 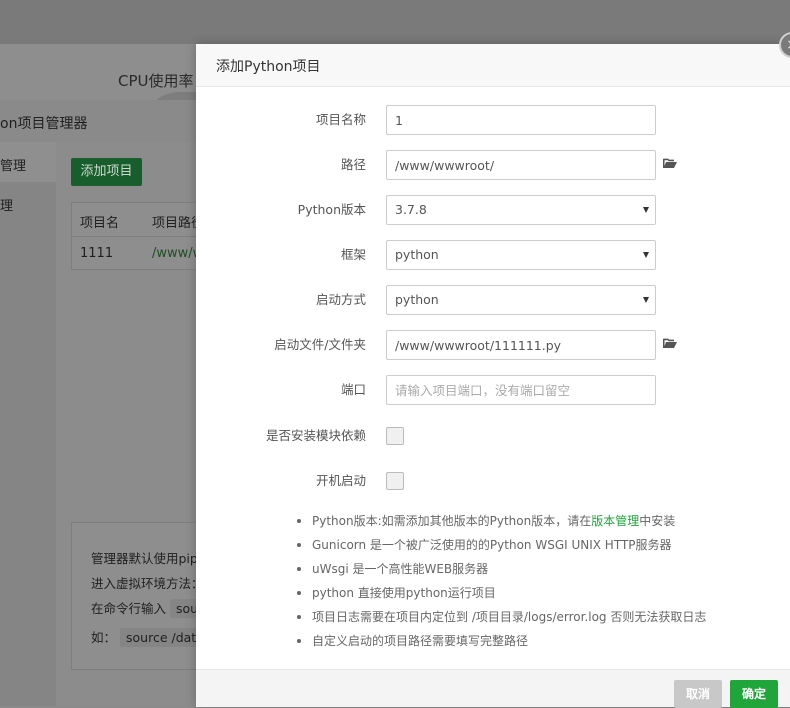 I want to click on project-name-input, so click(x=521, y=120).